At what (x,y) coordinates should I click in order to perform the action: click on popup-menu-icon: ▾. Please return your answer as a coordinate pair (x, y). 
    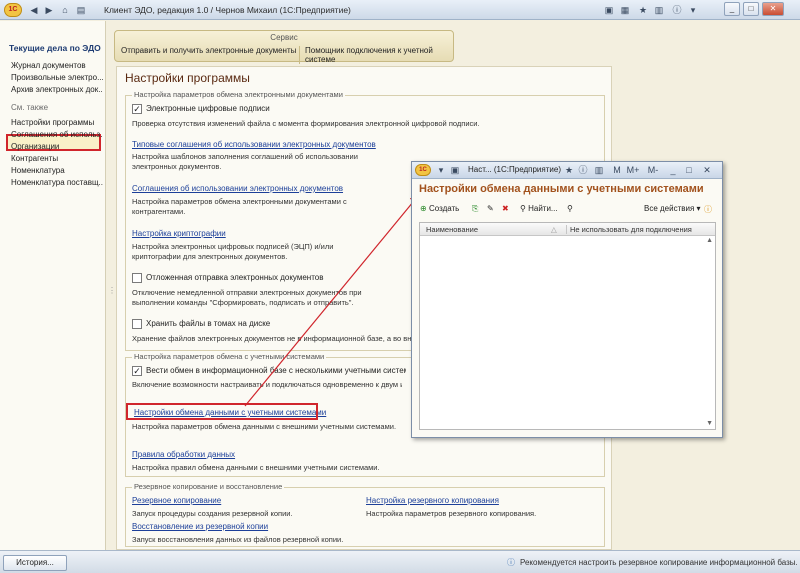
    Looking at the image, I should click on (441, 170).